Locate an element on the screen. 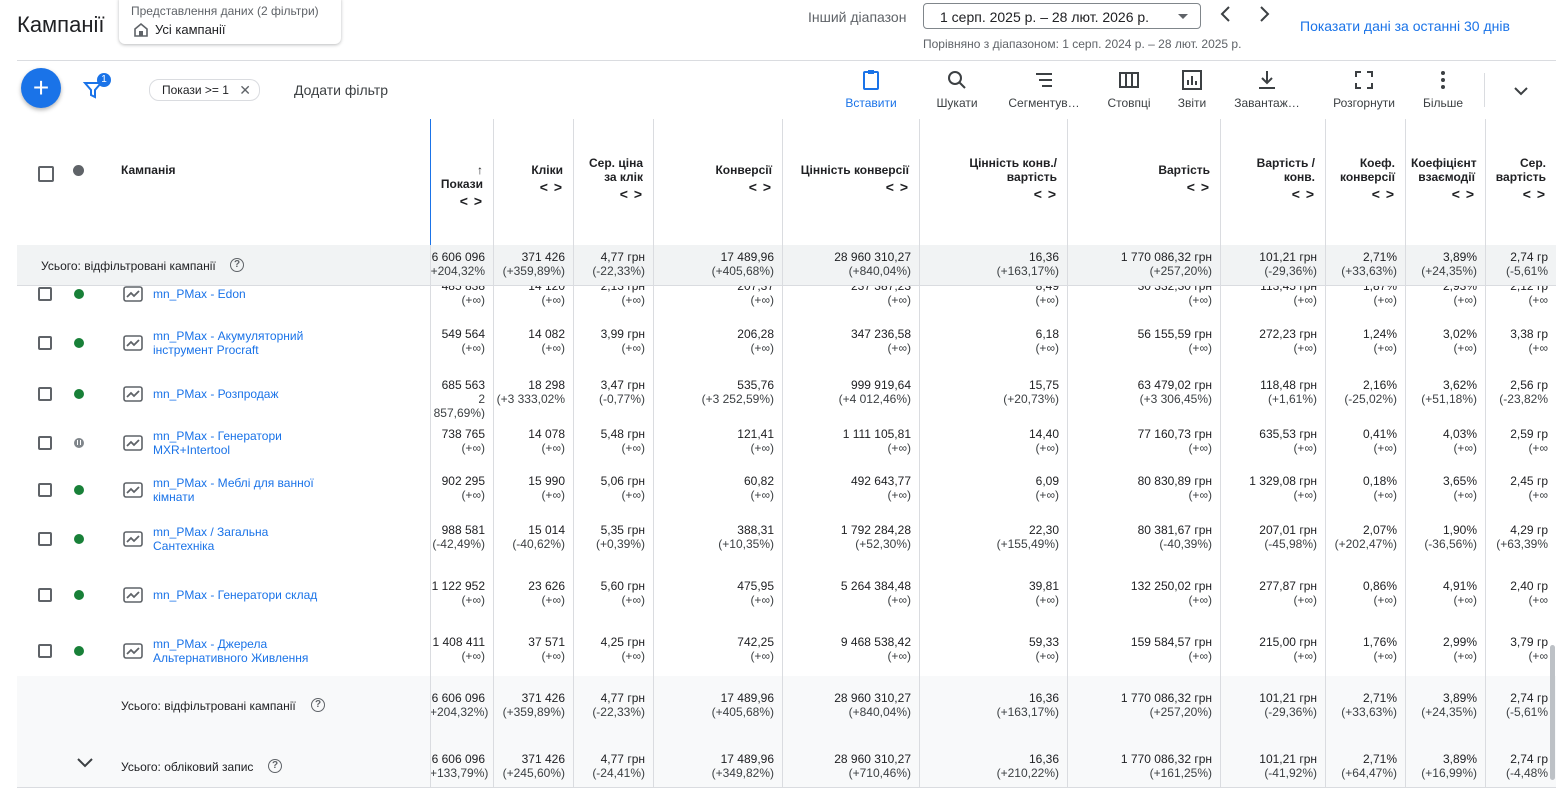  metric-value: 549 564 is located at coordinates (463, 334).